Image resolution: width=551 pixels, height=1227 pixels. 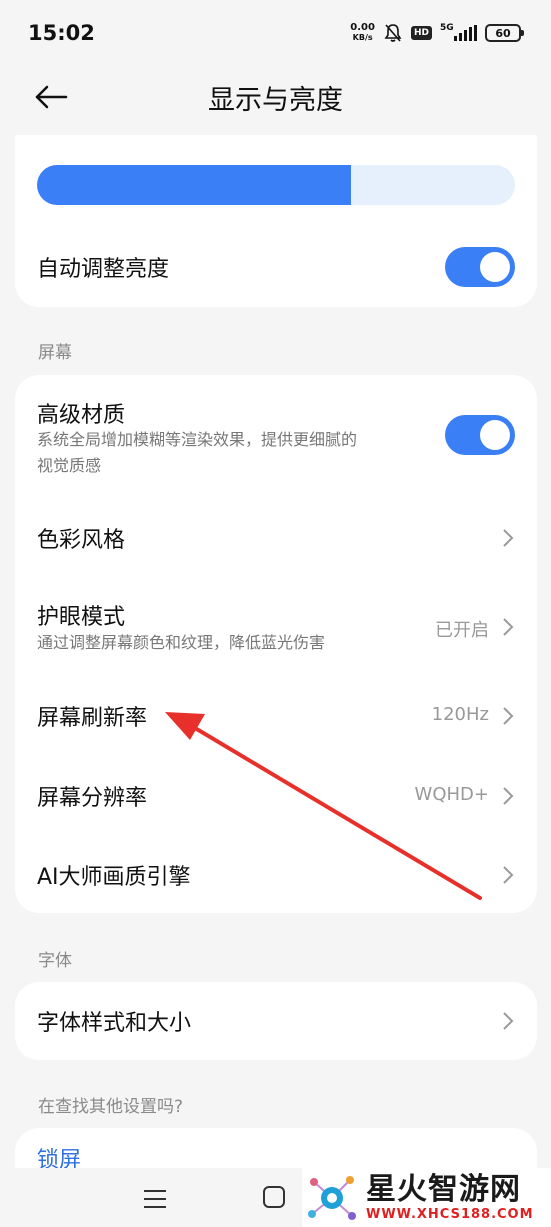 I want to click on hd-badge: HD, so click(x=421, y=33).